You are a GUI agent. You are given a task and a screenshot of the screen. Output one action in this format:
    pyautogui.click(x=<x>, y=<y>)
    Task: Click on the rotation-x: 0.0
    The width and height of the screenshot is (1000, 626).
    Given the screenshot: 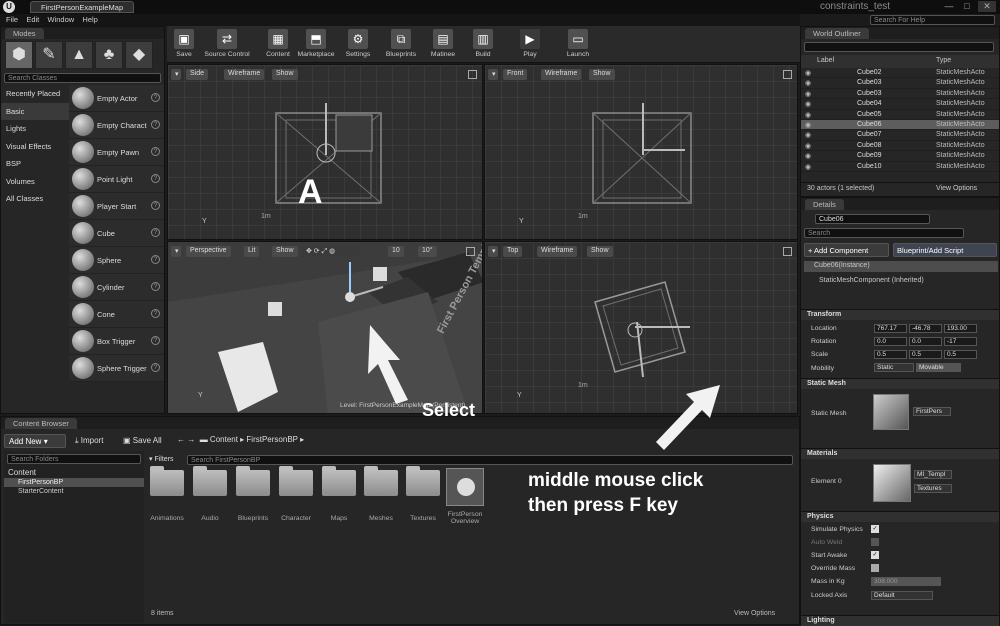 What is the action you would take?
    pyautogui.click(x=890, y=341)
    